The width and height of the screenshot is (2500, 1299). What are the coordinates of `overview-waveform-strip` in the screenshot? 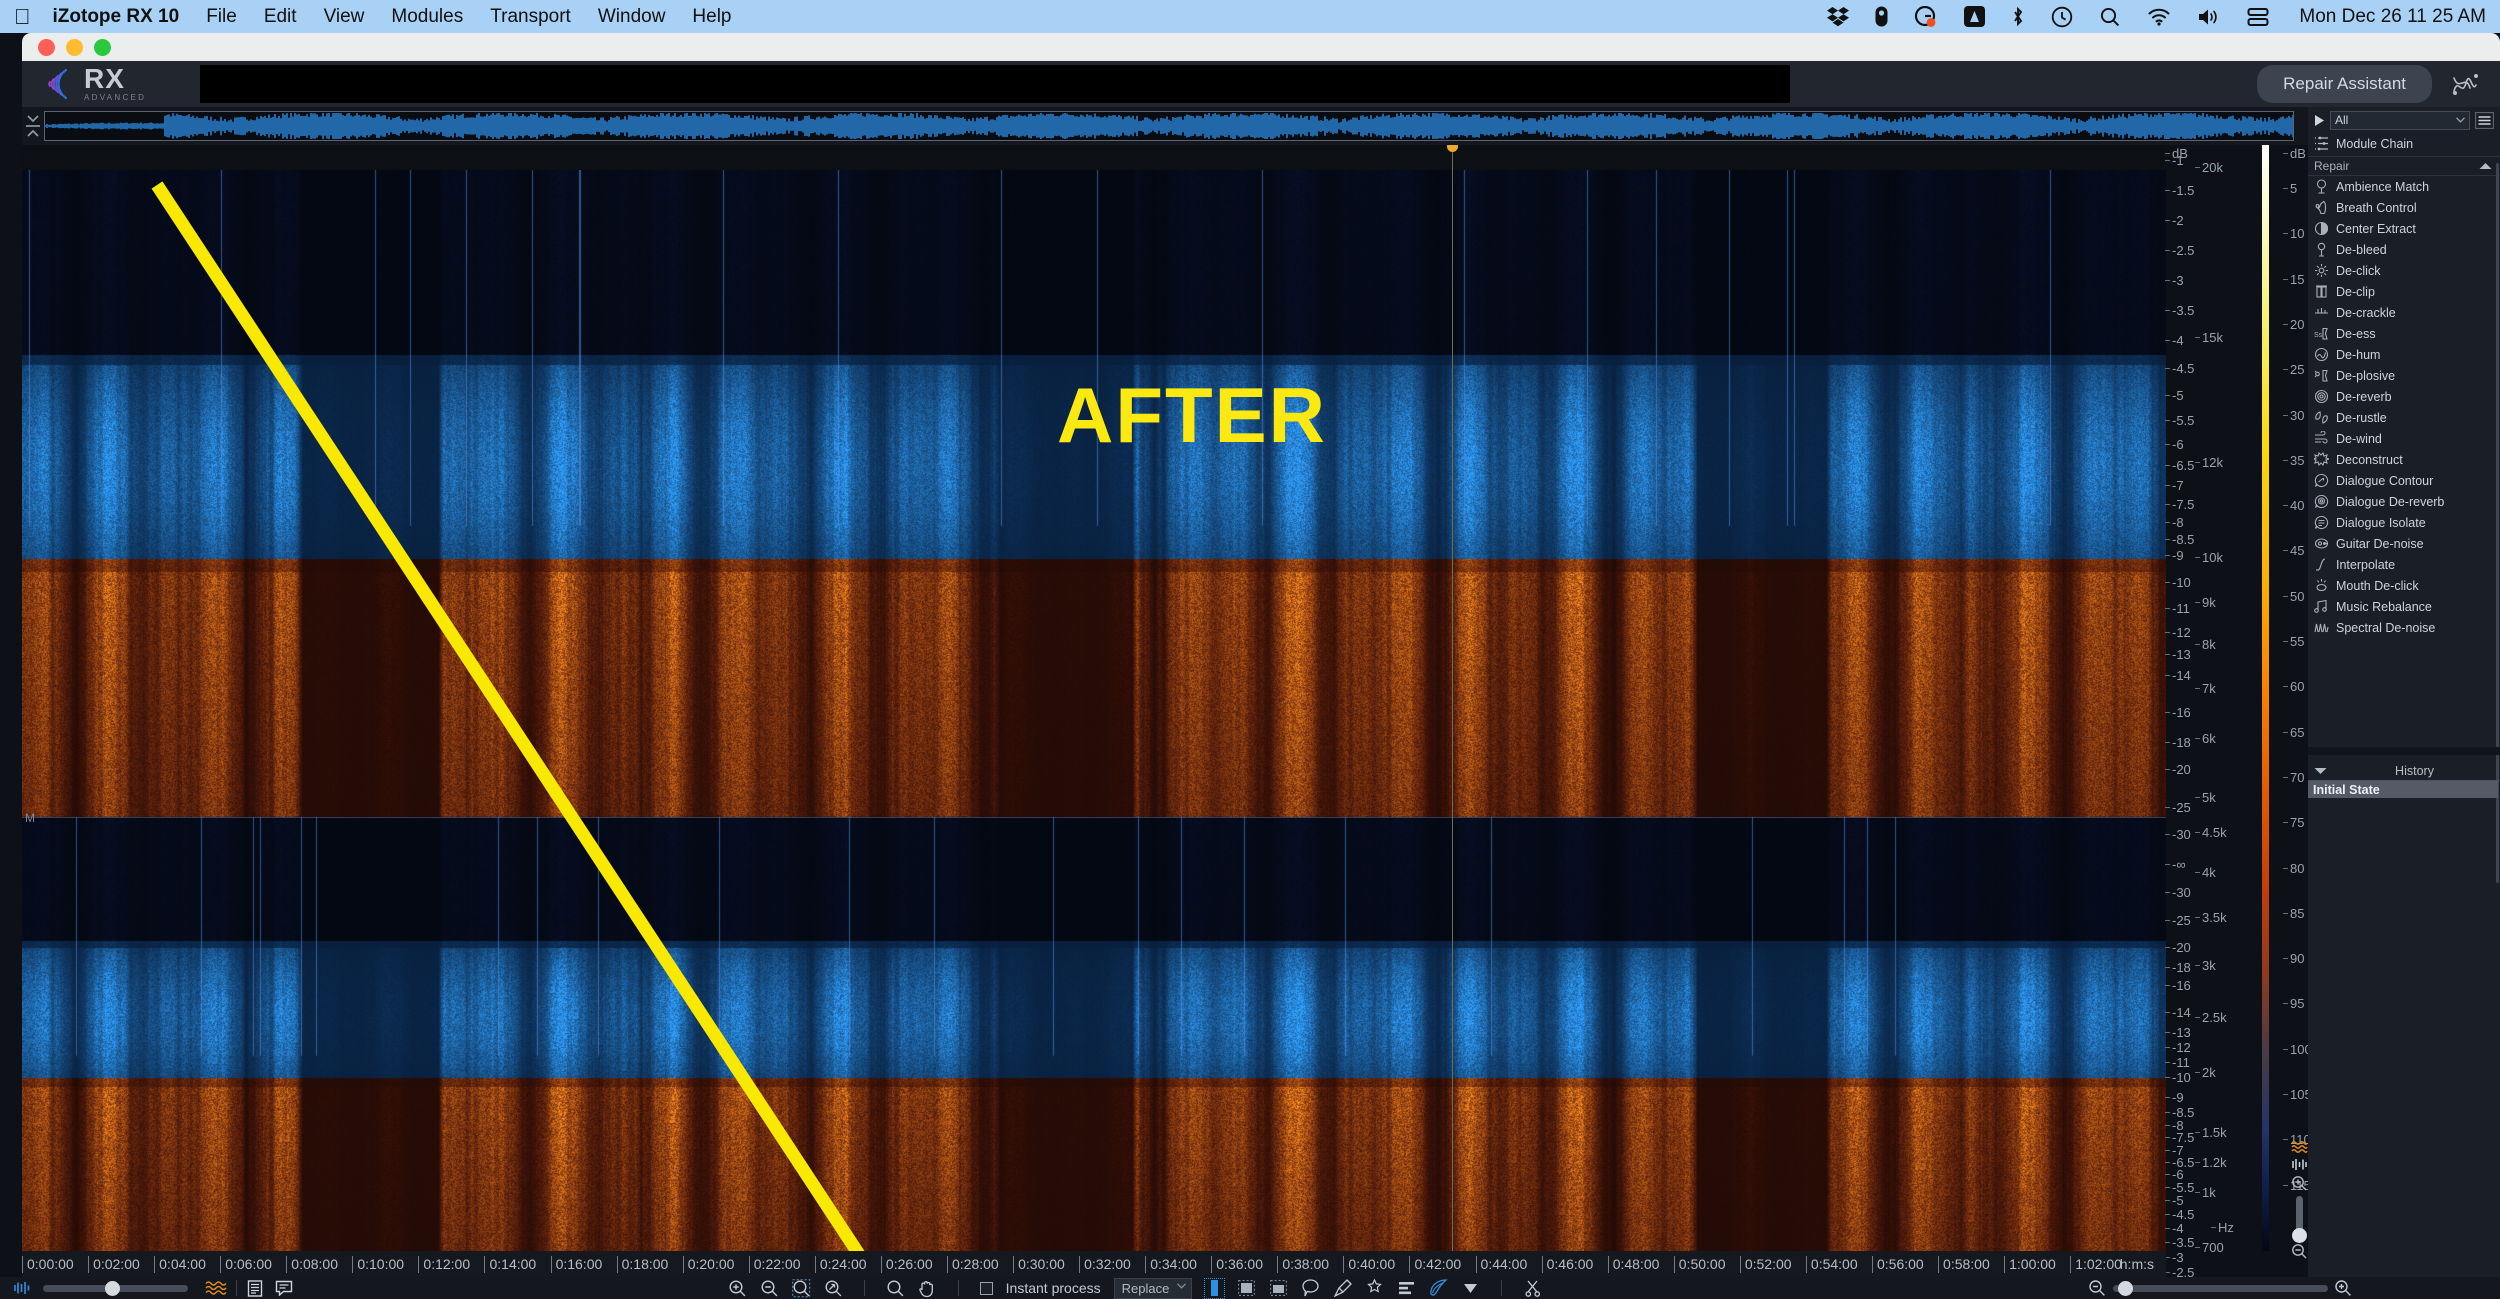 It's located at (1165, 126).